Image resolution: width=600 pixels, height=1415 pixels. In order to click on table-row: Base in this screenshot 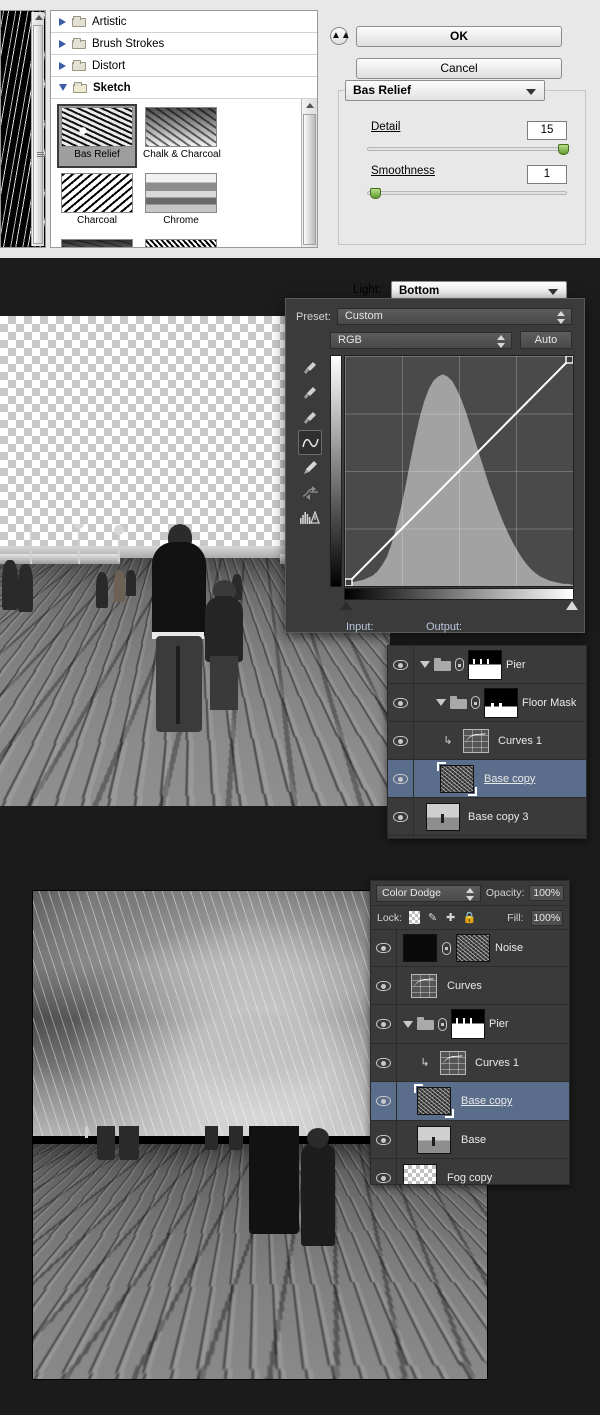, I will do `click(470, 1140)`.